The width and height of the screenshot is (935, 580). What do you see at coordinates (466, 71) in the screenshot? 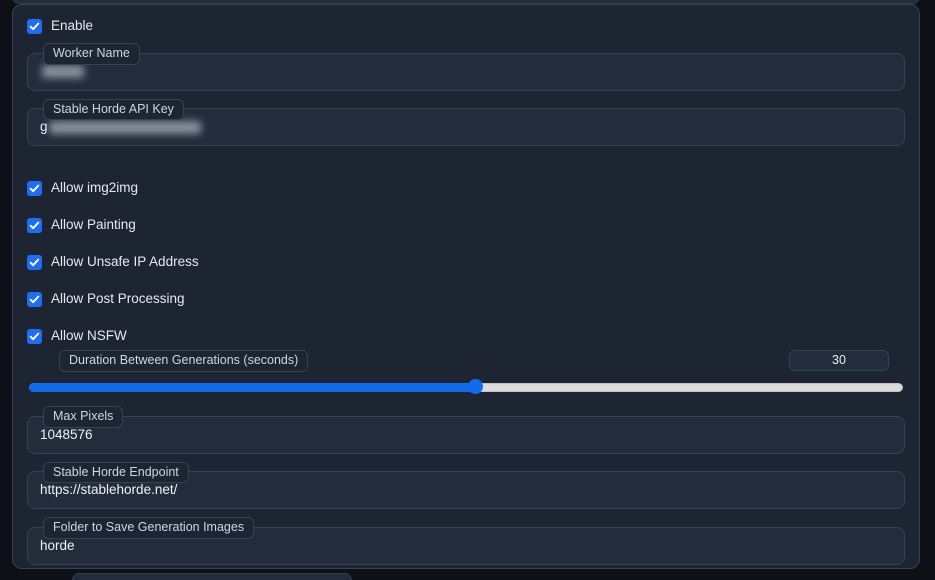
I see `worker-name-input` at bounding box center [466, 71].